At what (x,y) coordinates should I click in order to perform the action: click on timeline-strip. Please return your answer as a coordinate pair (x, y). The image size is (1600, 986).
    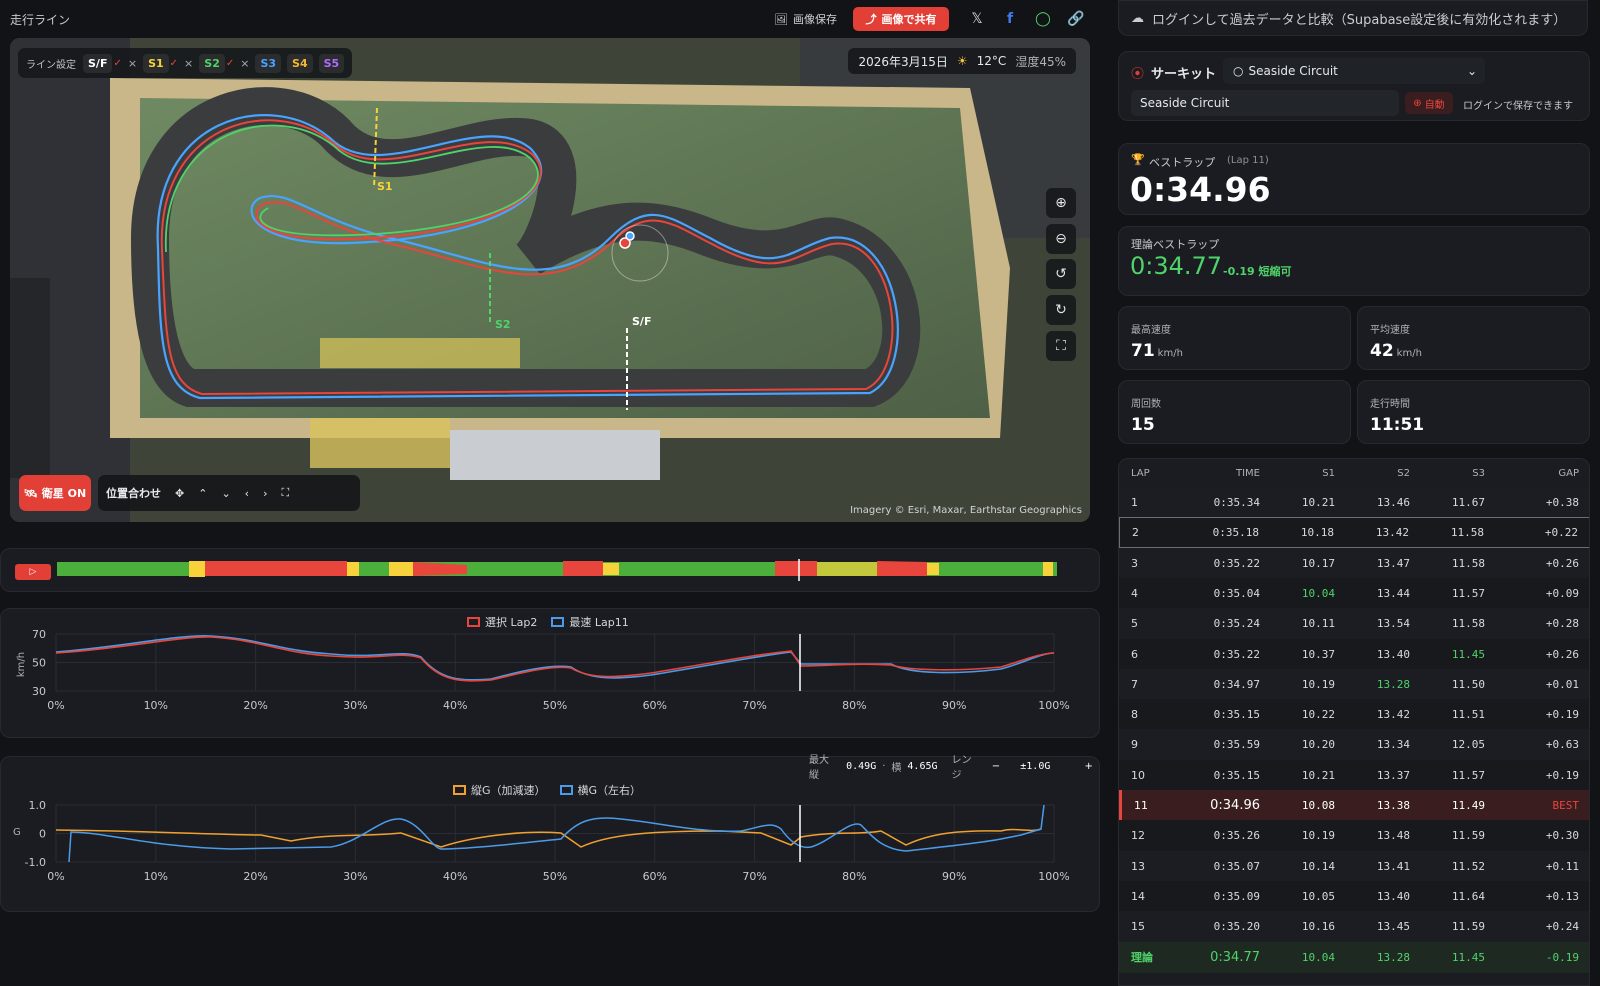
    Looking at the image, I should click on (557, 571).